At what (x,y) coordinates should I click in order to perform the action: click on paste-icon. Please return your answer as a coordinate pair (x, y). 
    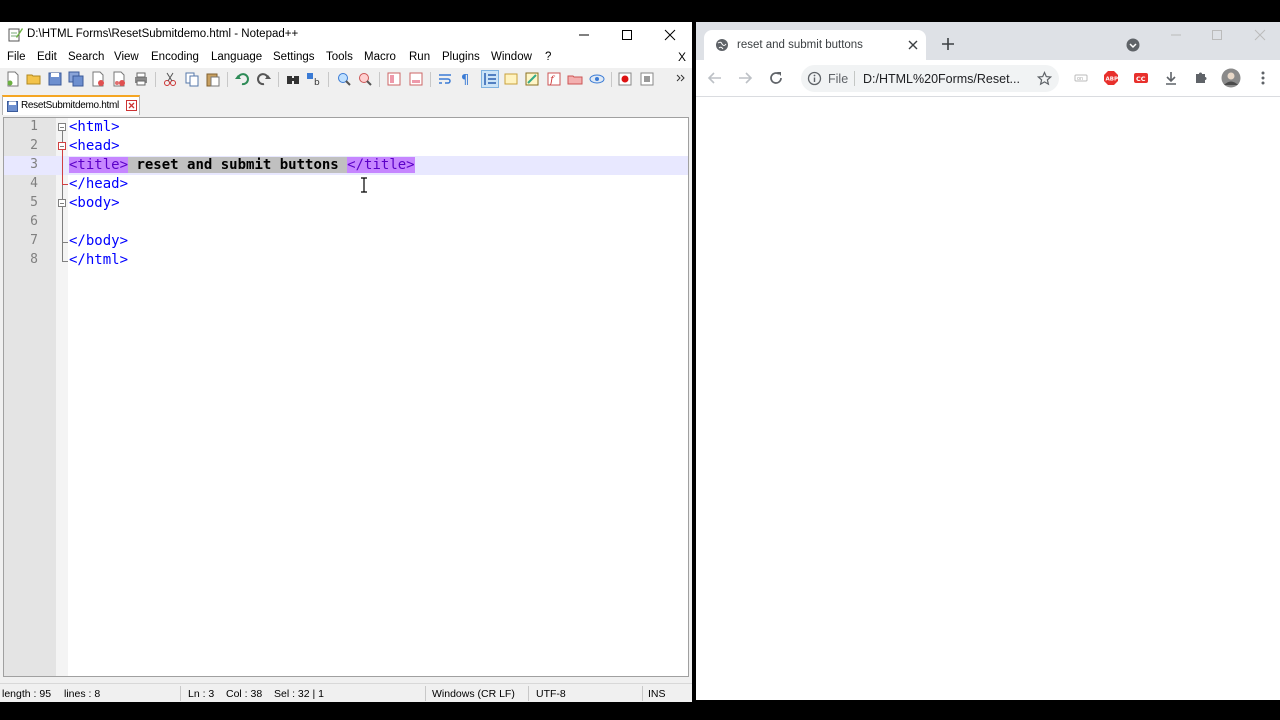
    Looking at the image, I should click on (213, 79).